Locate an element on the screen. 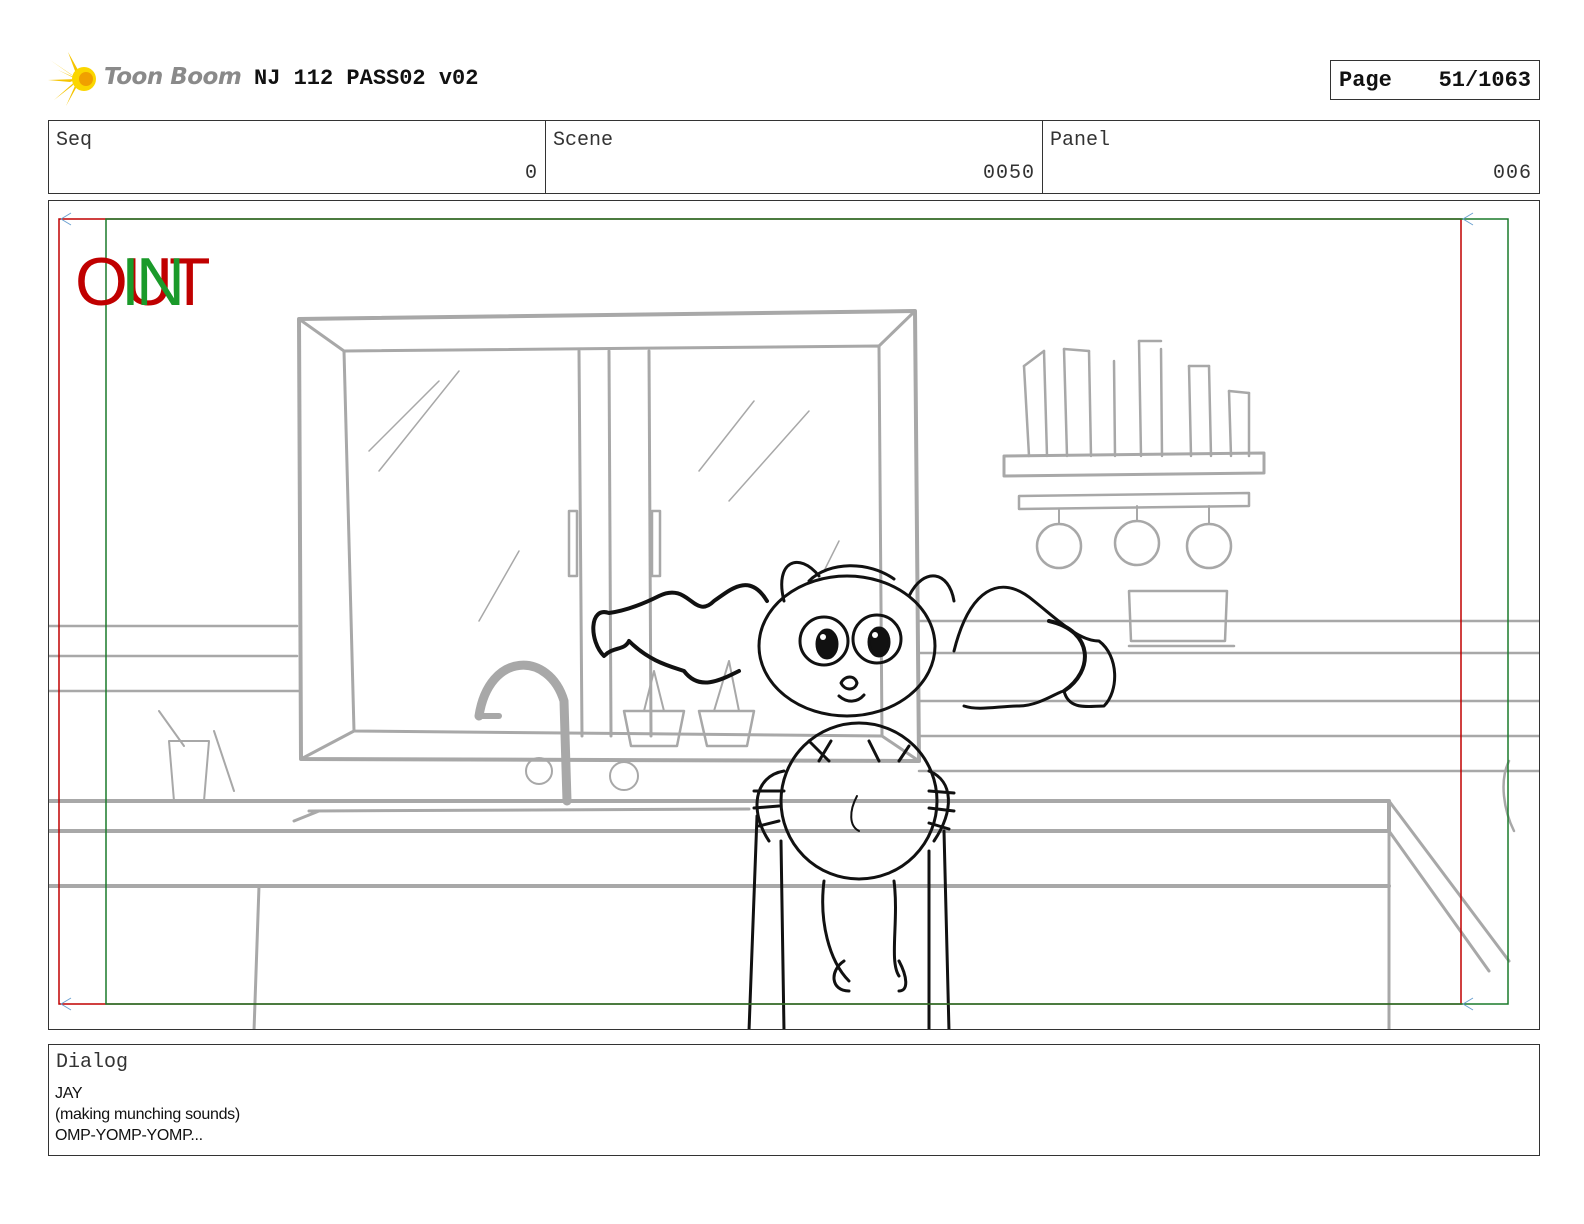 The width and height of the screenshot is (1584, 1224). page-number: 51/1063 is located at coordinates (1484, 80).